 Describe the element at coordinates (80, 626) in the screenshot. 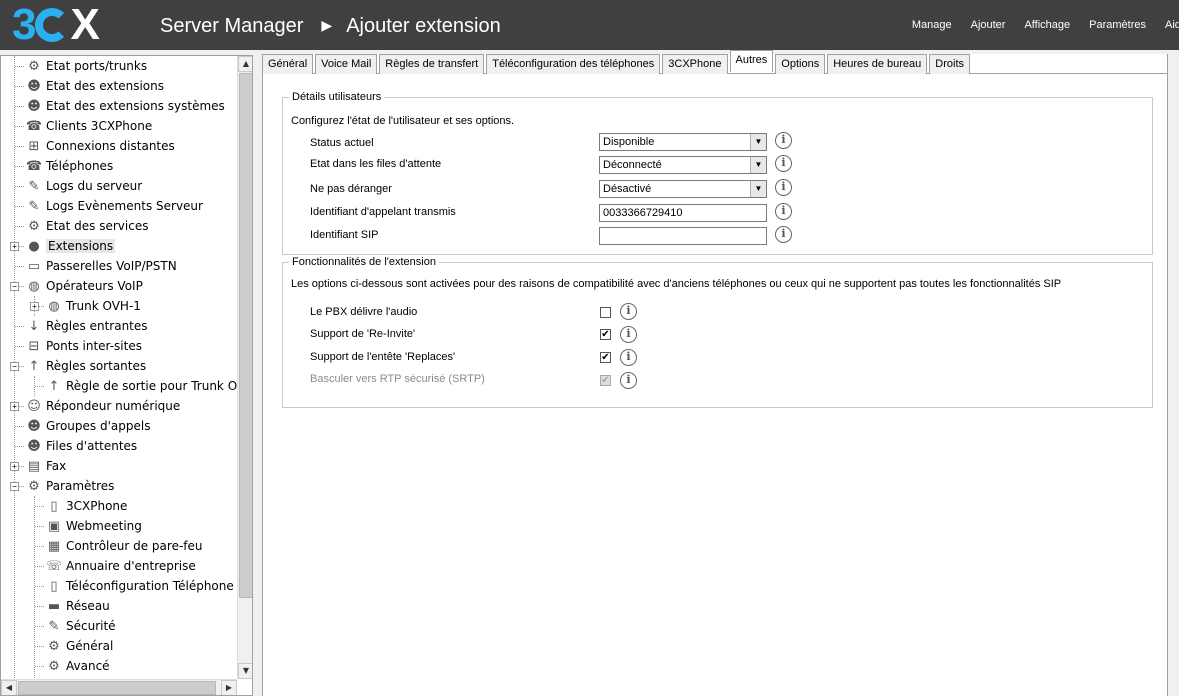

I see `sidebar-item: ✎ Sécurité` at that location.